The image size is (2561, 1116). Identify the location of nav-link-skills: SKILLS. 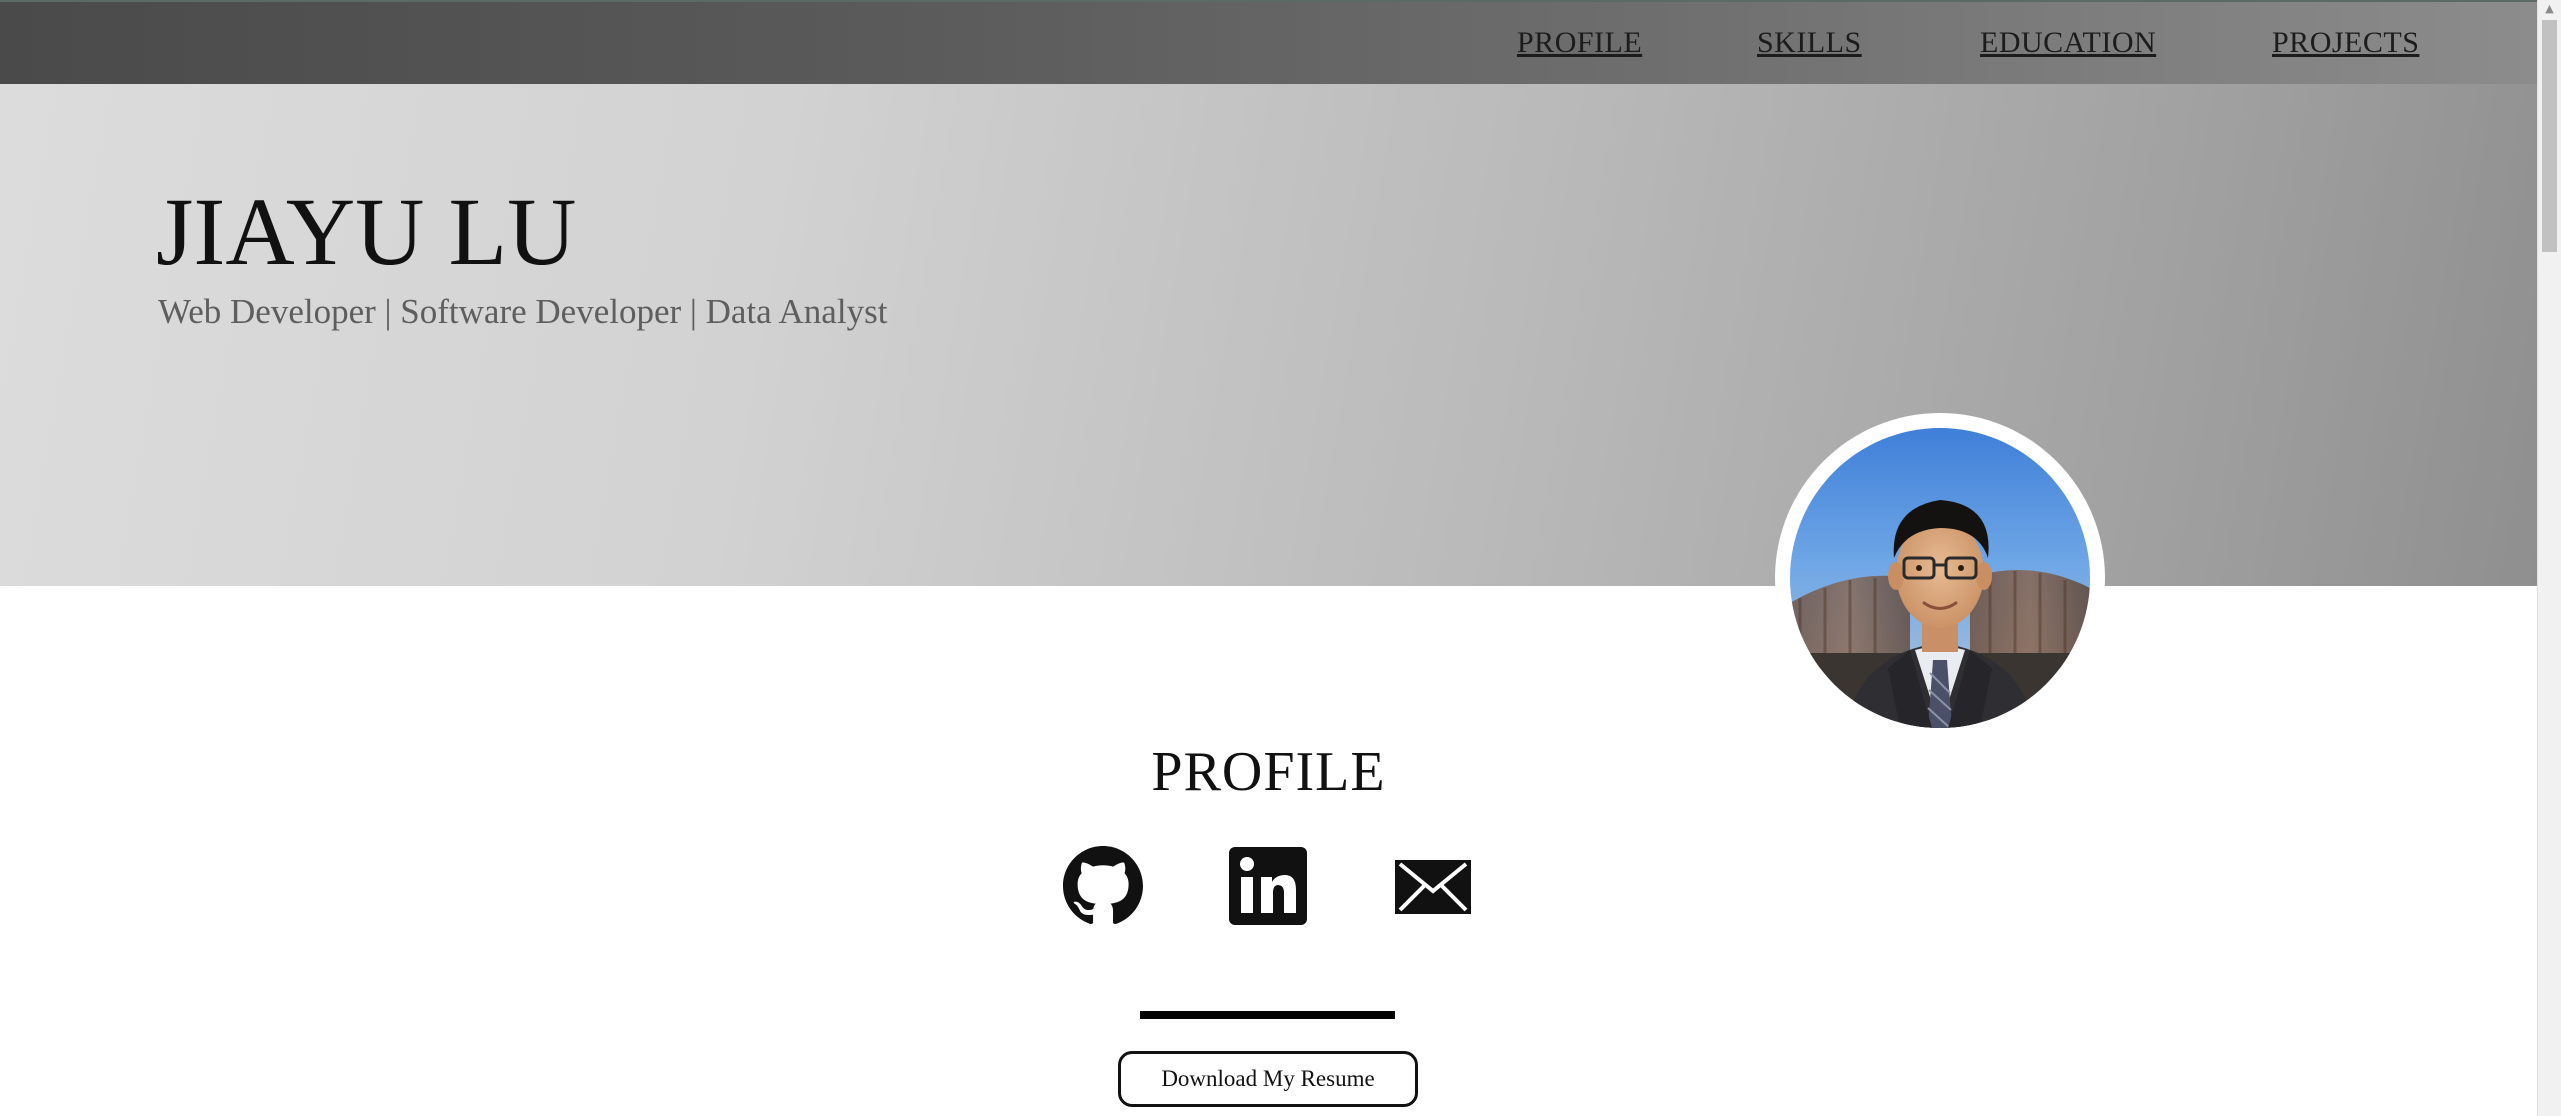
(1809, 43).